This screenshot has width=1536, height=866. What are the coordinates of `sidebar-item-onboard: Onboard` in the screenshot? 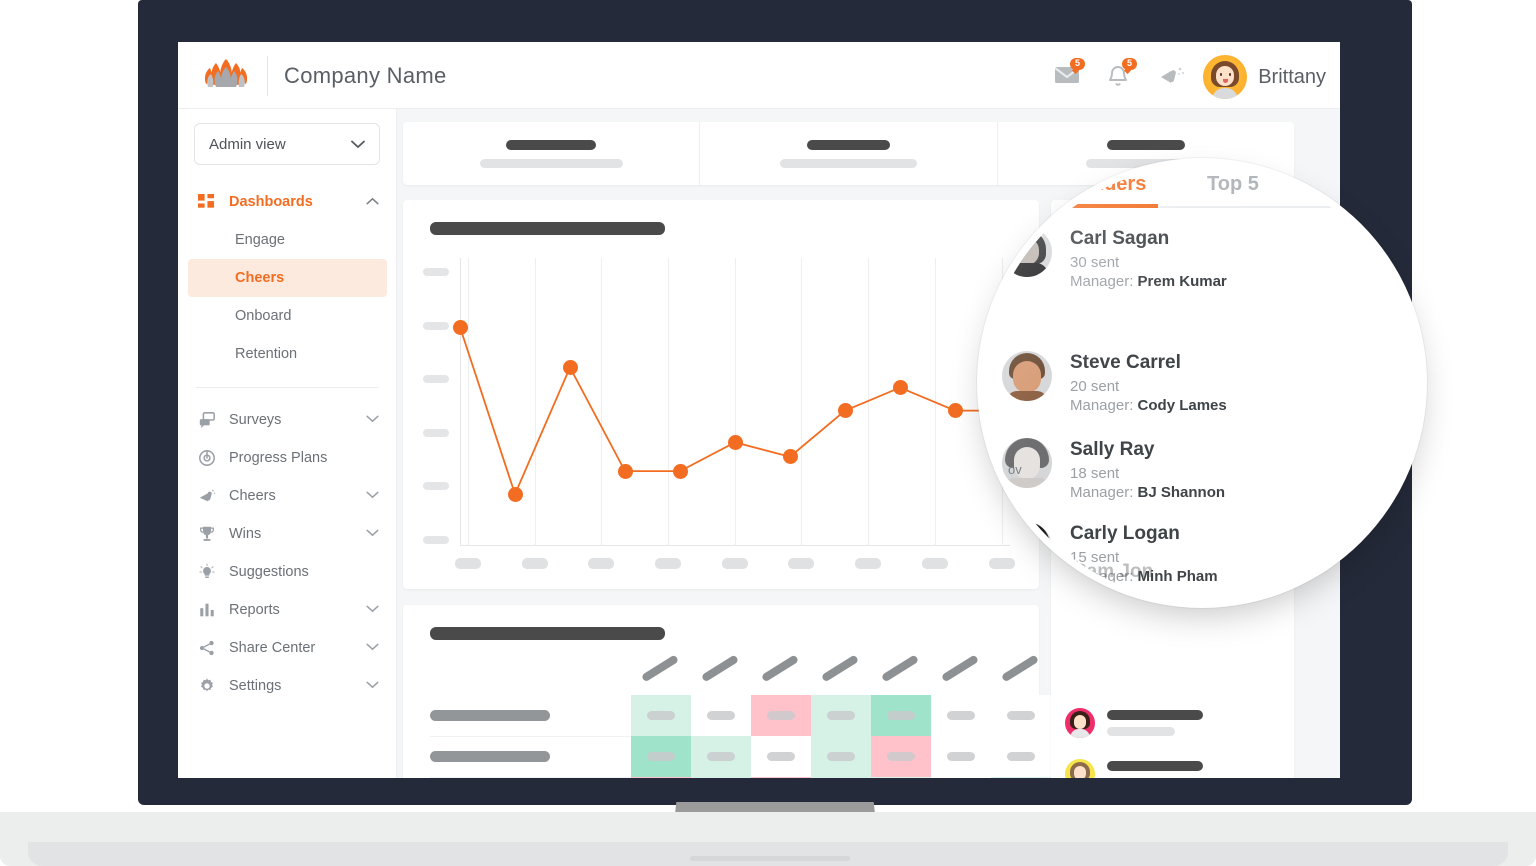 It's located at (287, 316).